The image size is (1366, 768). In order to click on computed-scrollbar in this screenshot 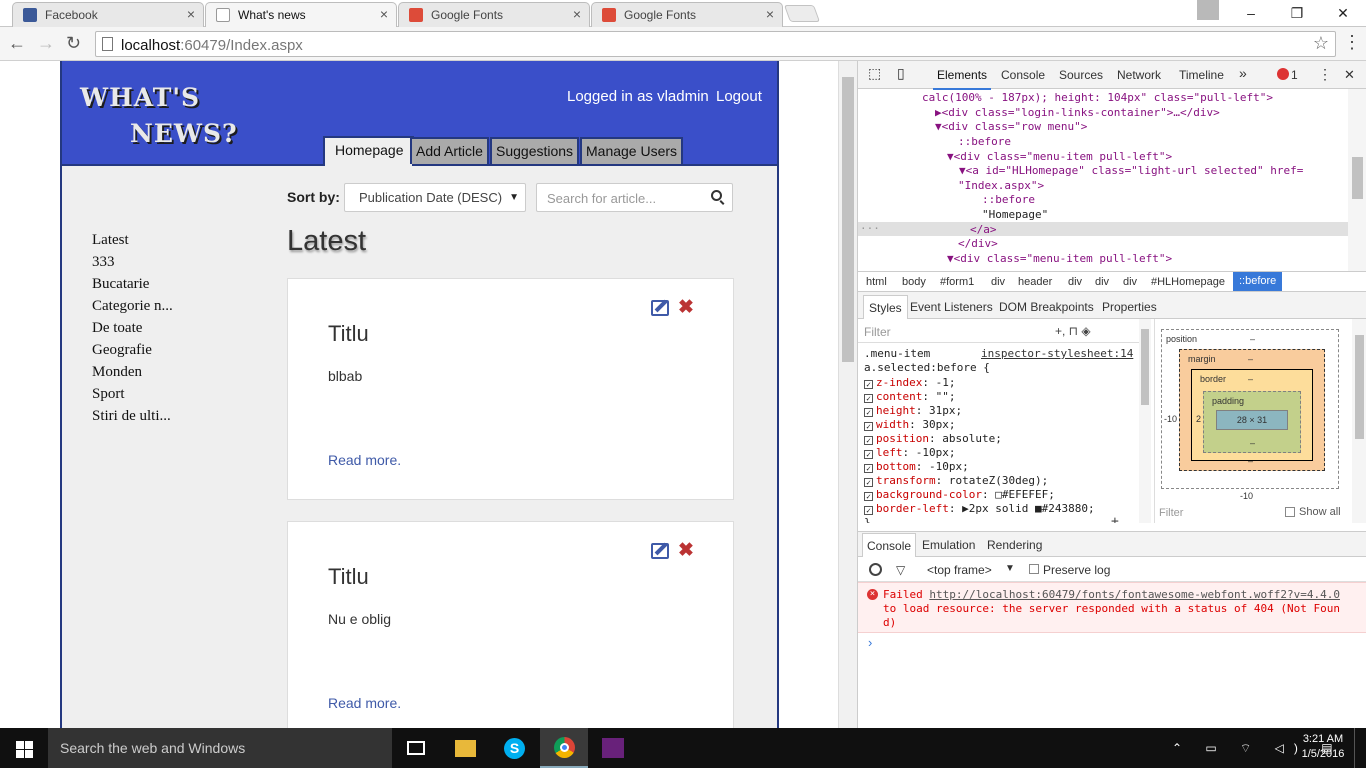, I will do `click(1359, 421)`.